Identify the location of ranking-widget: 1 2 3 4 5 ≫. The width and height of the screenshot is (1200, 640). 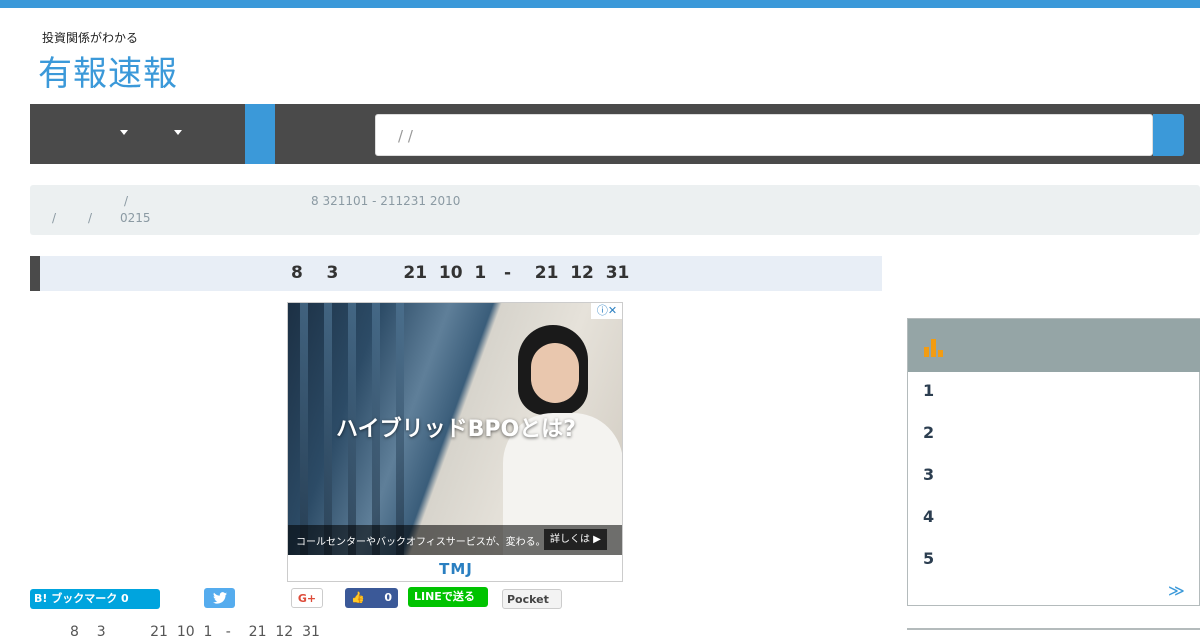
(1053, 462).